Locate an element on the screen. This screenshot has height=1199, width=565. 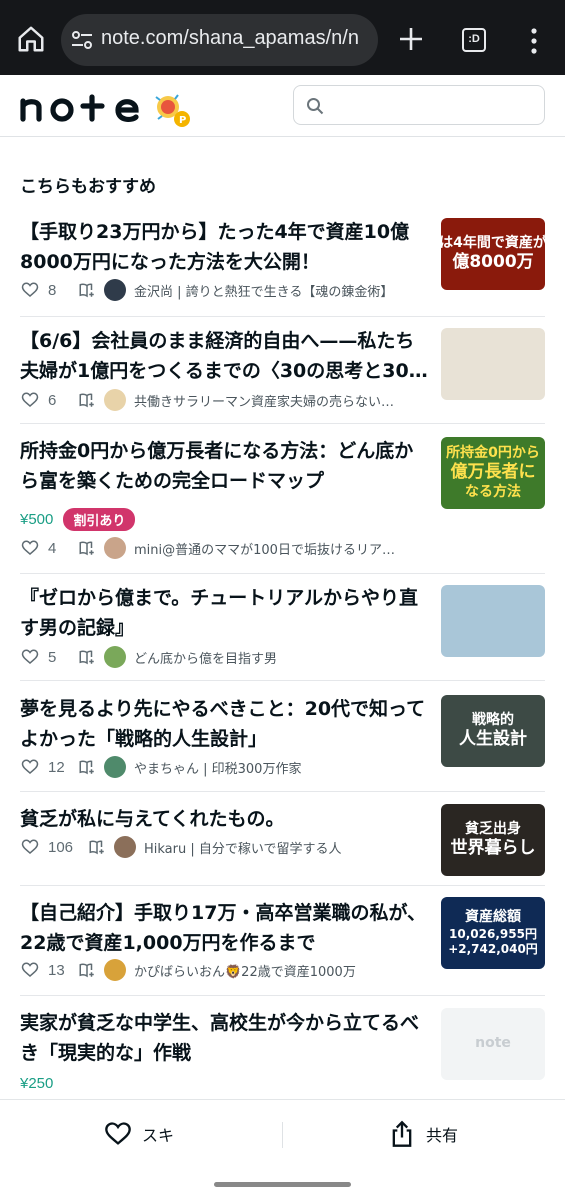
article-thumbnail: 資産総額 10,026,955円 +2,742,040円 is located at coordinates (493, 933).